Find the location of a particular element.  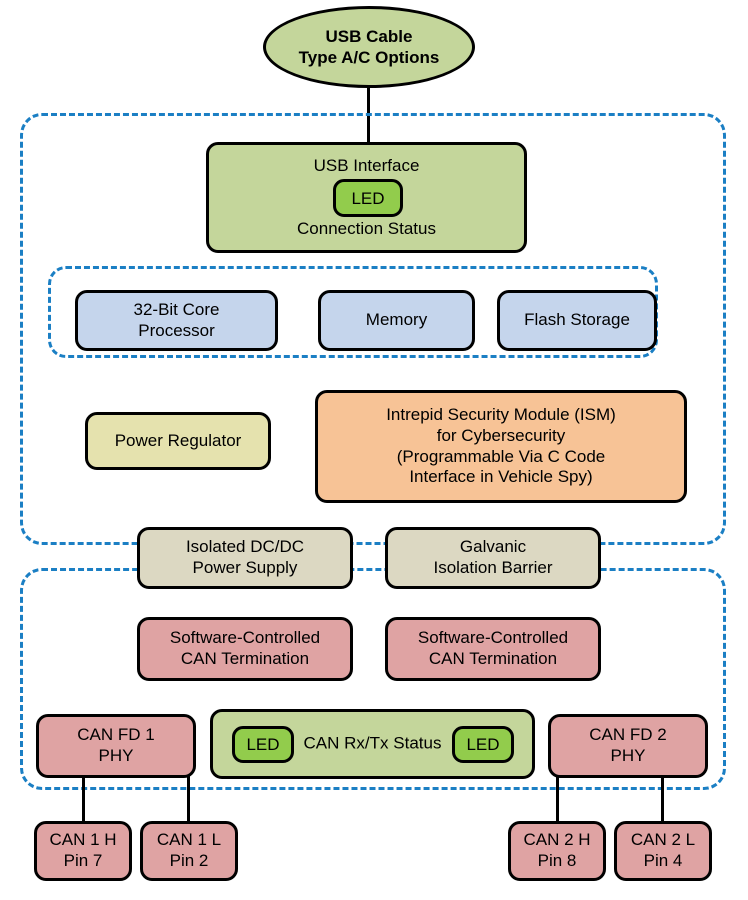

can-termination-block-1: Software-Controlled CAN Termination is located at coordinates (245, 649).